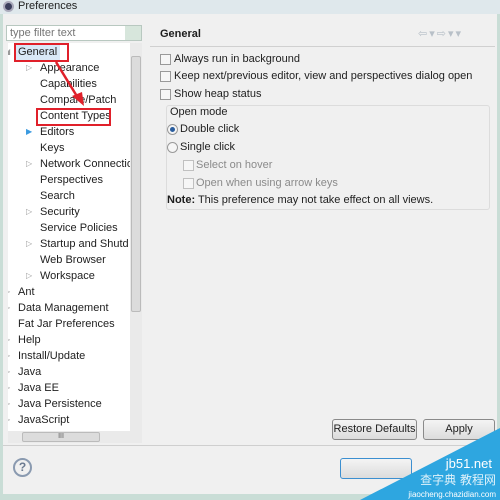  I want to click on tree-item-label: Help, so click(29, 340).